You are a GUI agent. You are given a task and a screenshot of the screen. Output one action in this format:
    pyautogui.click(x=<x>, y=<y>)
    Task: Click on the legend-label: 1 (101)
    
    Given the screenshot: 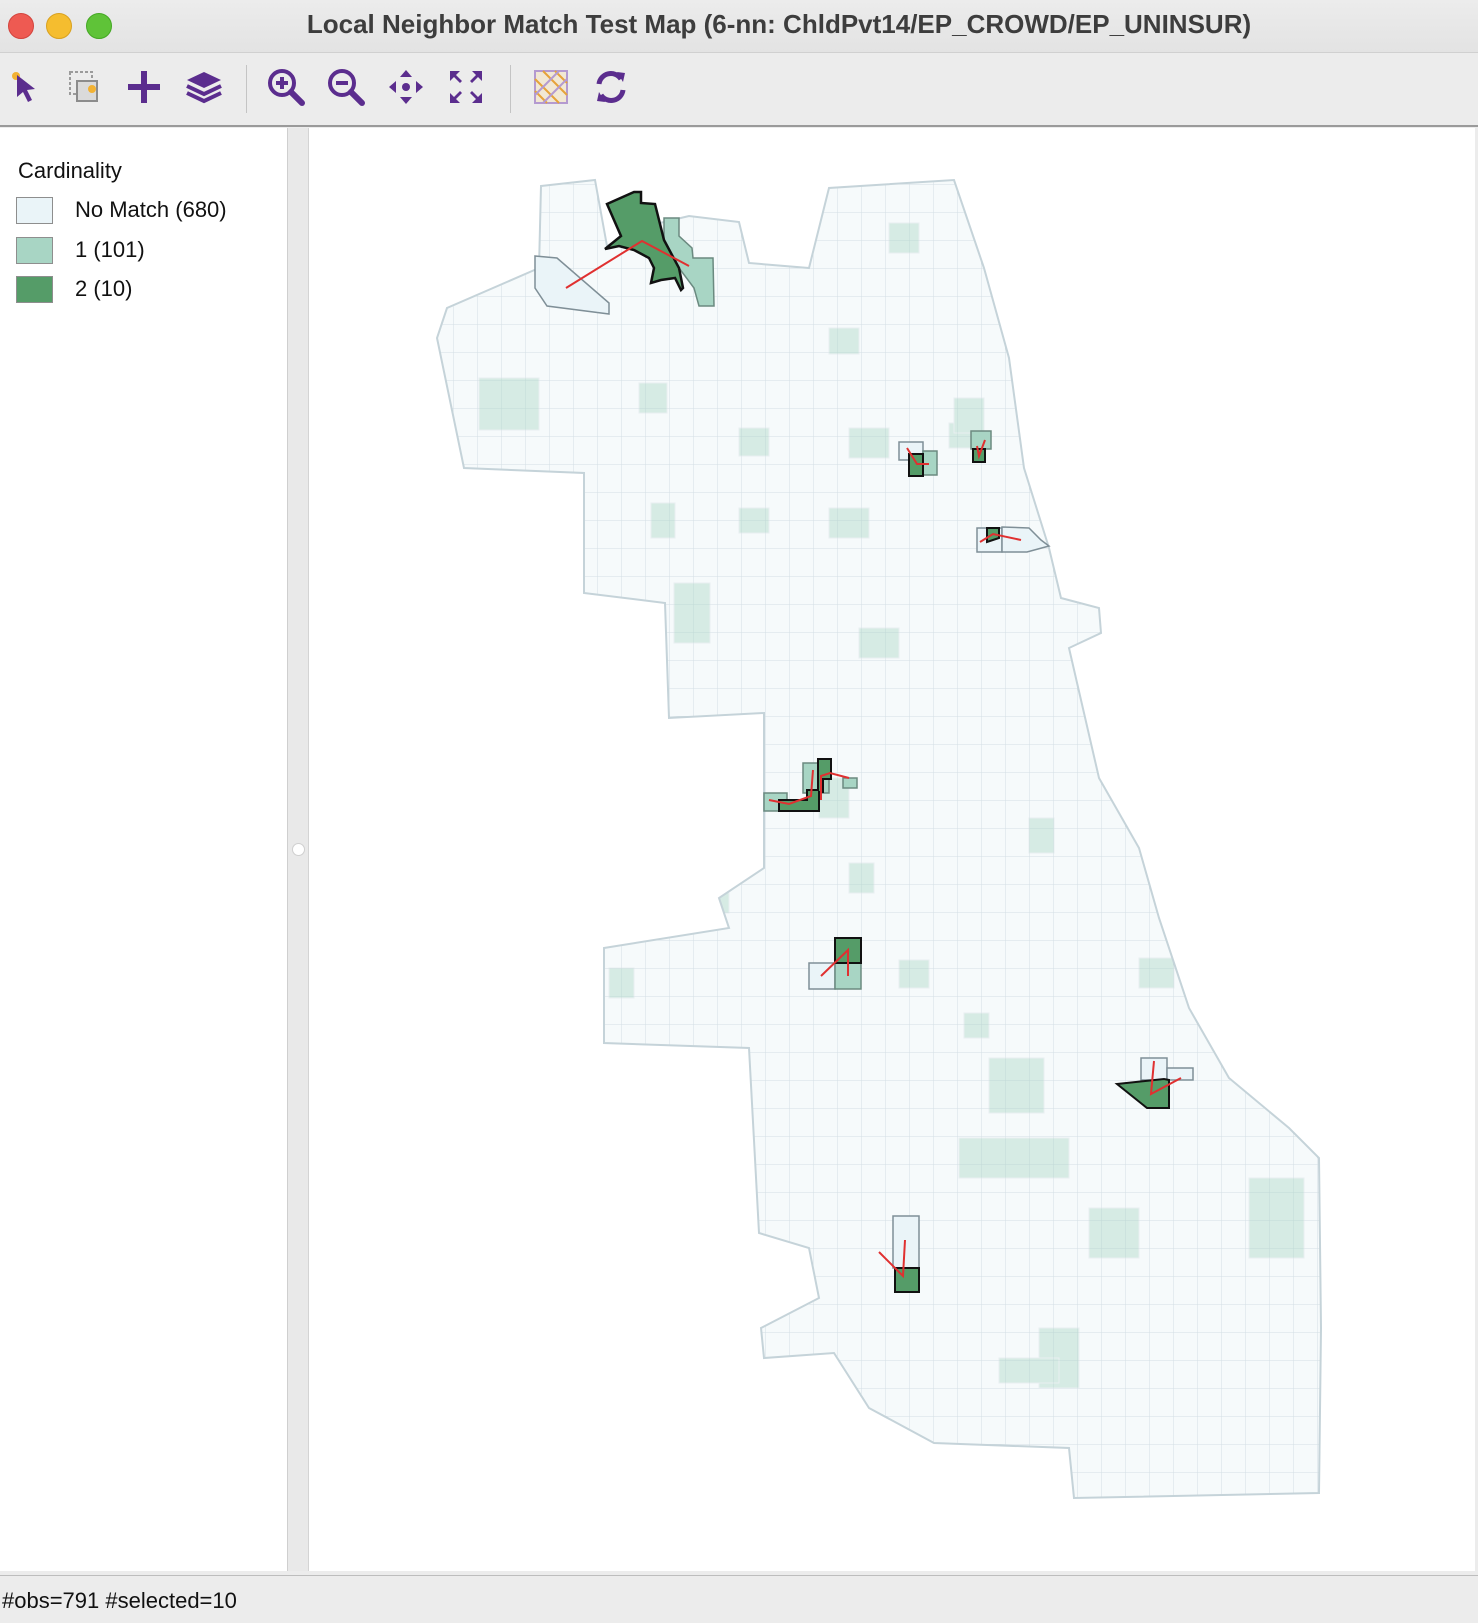 What is the action you would take?
    pyautogui.click(x=110, y=249)
    